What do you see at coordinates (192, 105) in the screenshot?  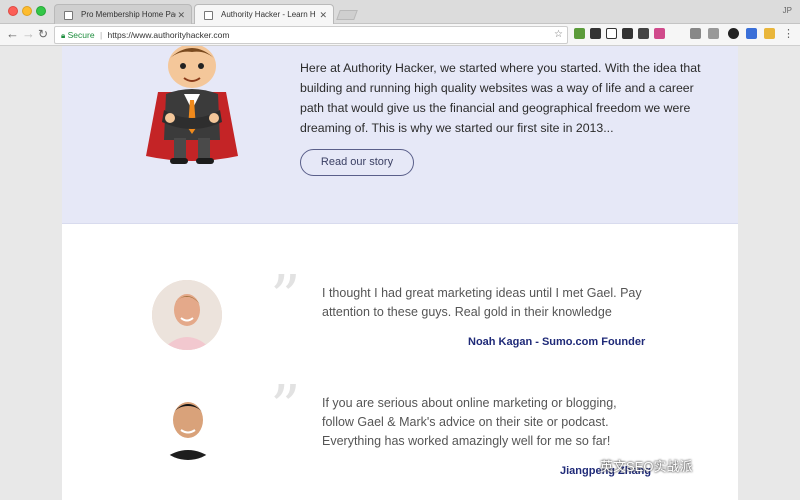 I see `superhero-mascot-illustration` at bounding box center [192, 105].